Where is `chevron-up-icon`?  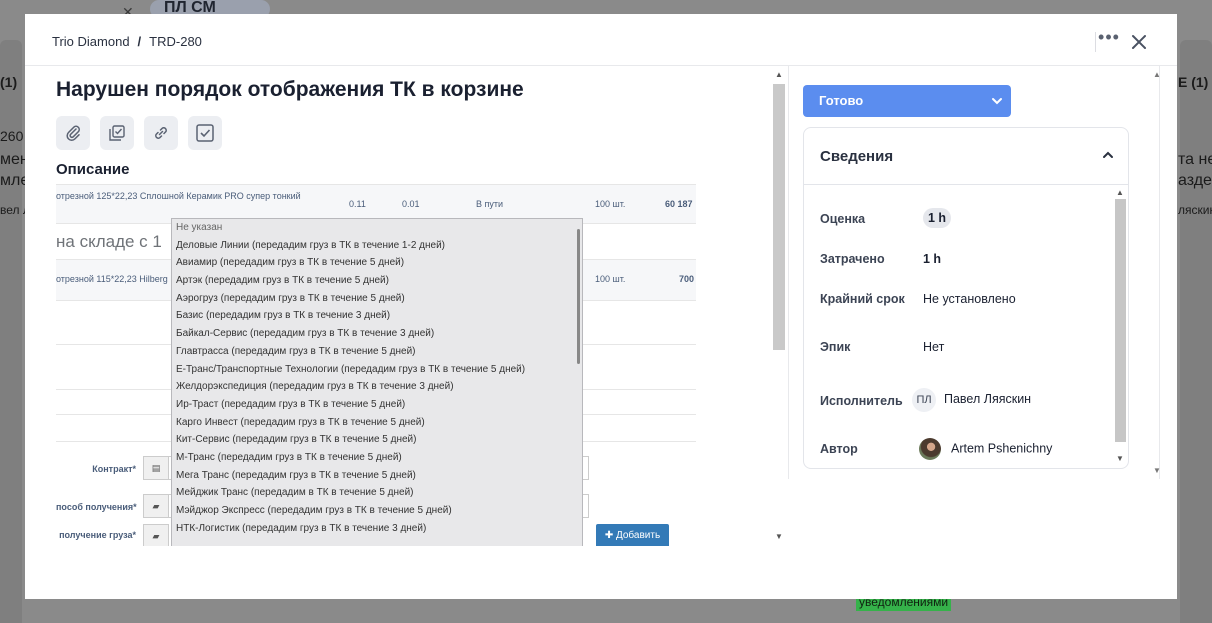 chevron-up-icon is located at coordinates (1108, 157).